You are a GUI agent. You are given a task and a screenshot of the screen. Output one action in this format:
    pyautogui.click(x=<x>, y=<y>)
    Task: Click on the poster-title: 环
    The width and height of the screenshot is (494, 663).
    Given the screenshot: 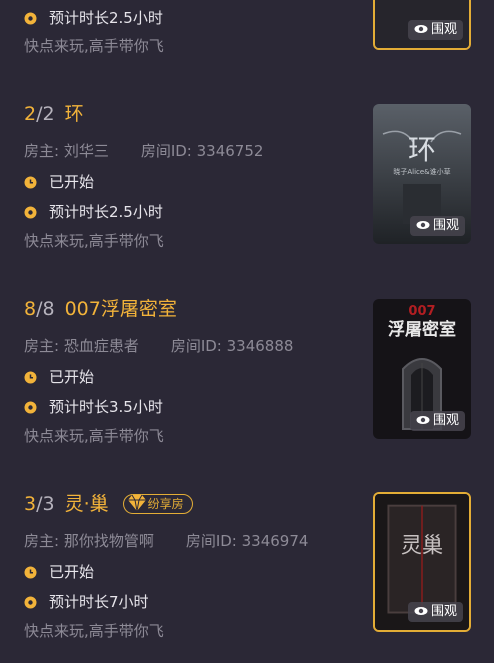 What is the action you would take?
    pyautogui.click(x=422, y=149)
    